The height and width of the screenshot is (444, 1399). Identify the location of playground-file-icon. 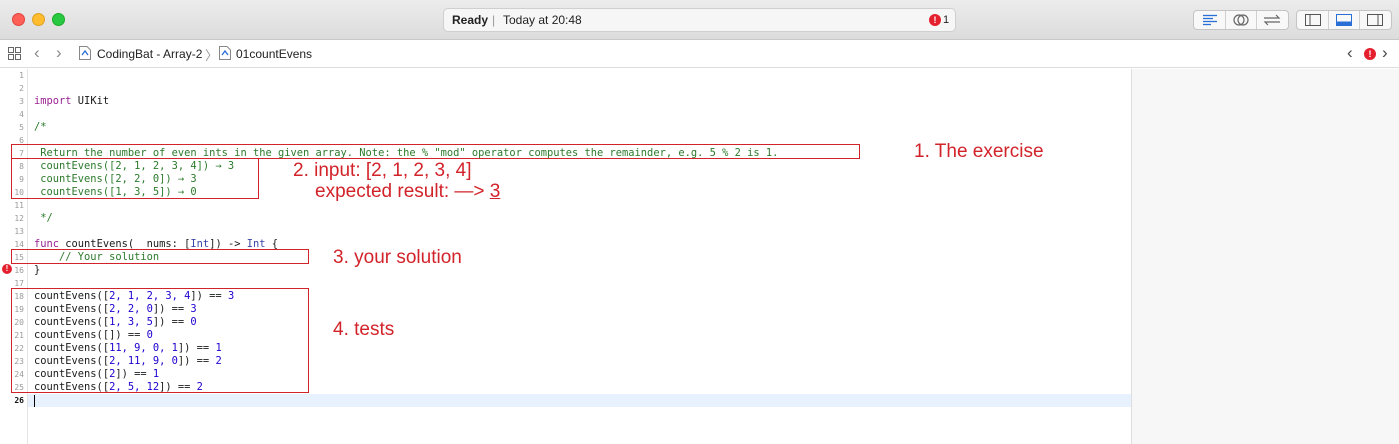
(85, 53).